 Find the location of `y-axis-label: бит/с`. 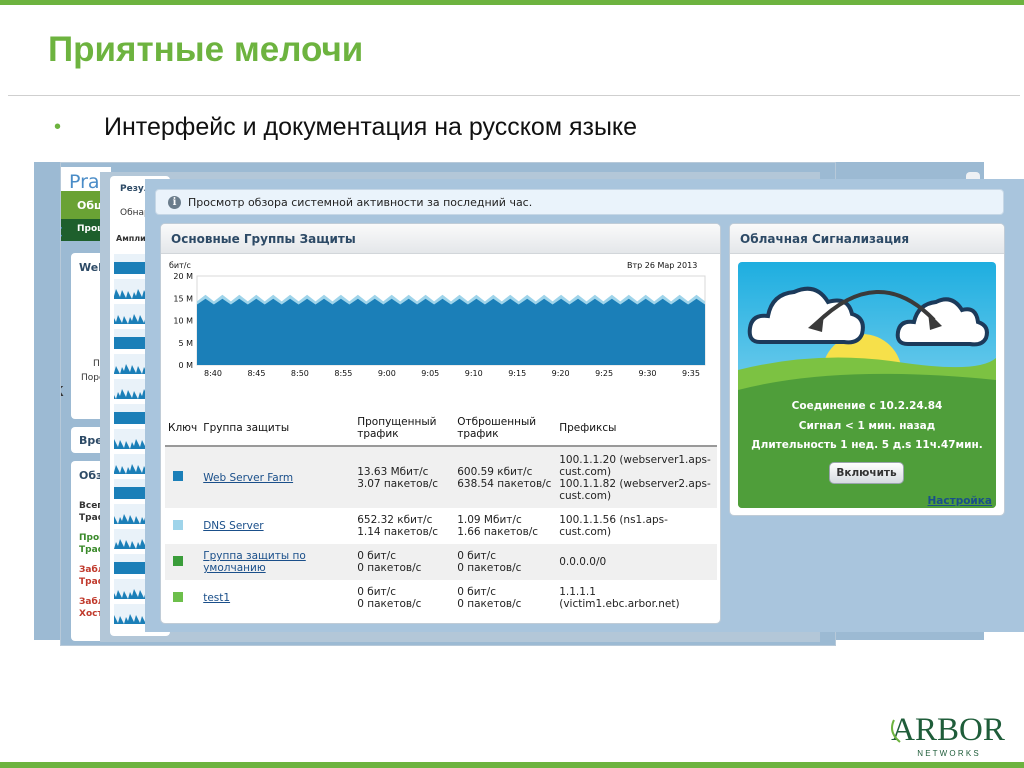

y-axis-label: бит/с is located at coordinates (180, 265).